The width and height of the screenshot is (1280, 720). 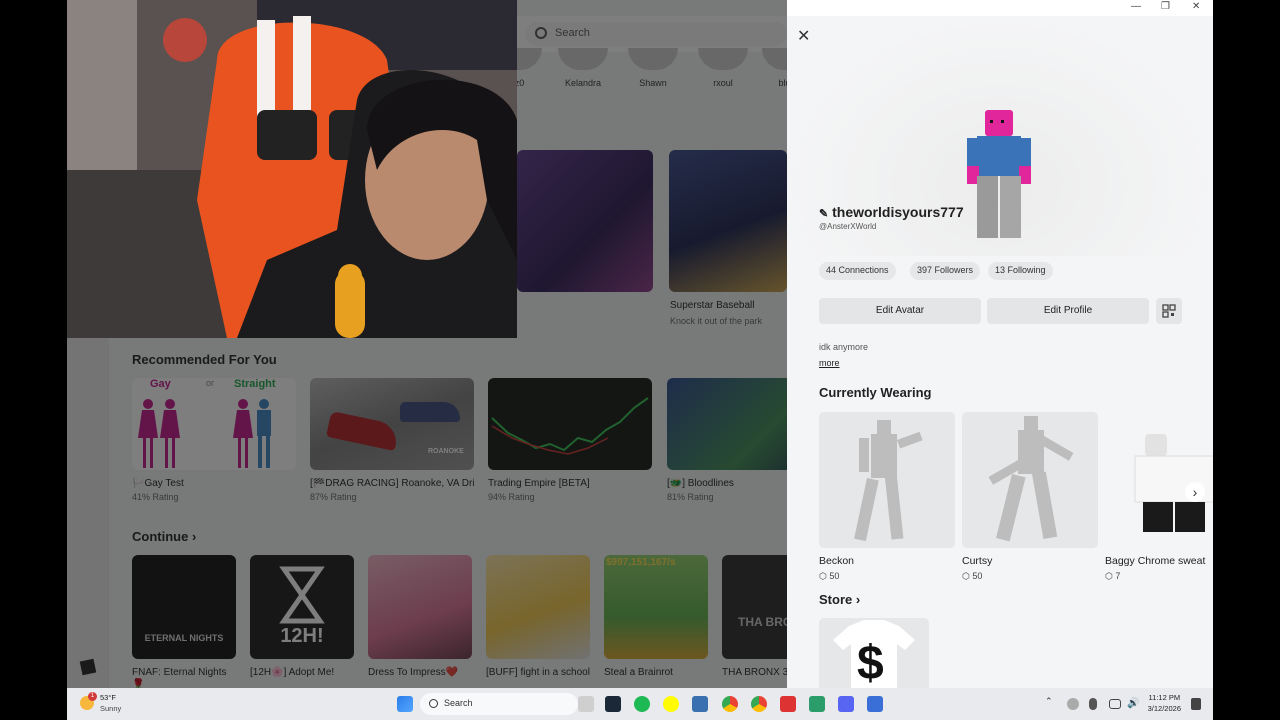 I want to click on discord-icon, so click(x=846, y=704).